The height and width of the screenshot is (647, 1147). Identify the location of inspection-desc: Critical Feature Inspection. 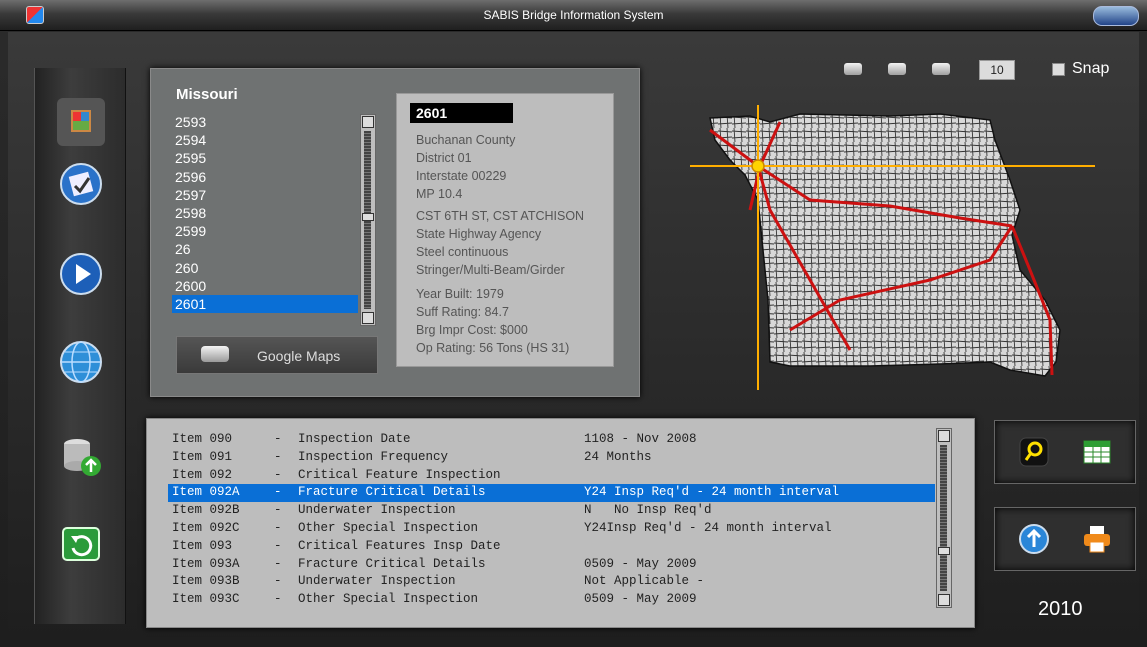
(399, 474).